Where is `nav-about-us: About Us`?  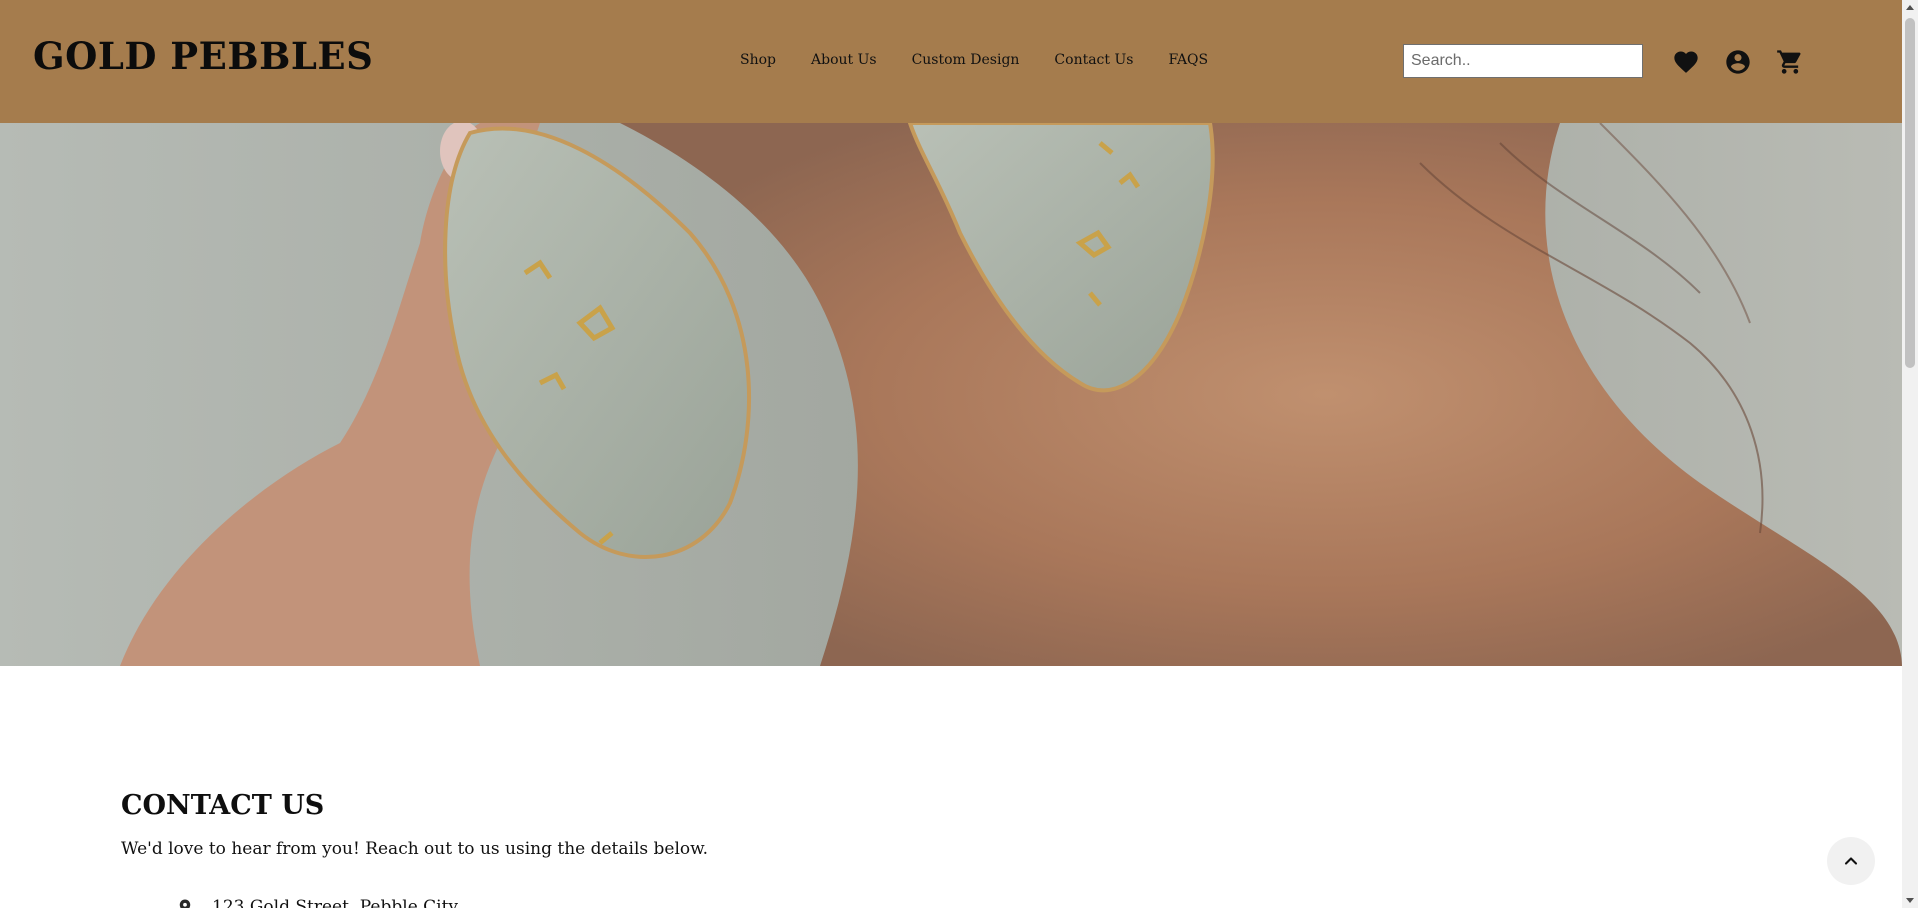
nav-about-us: About Us is located at coordinates (844, 60).